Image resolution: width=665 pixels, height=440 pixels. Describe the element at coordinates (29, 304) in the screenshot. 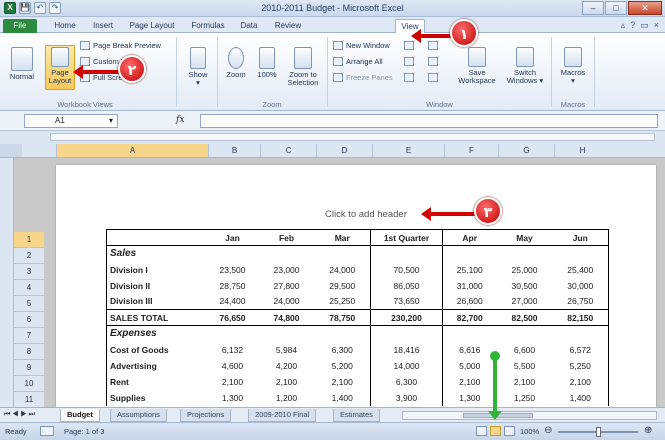

I see `row-header: 5` at that location.